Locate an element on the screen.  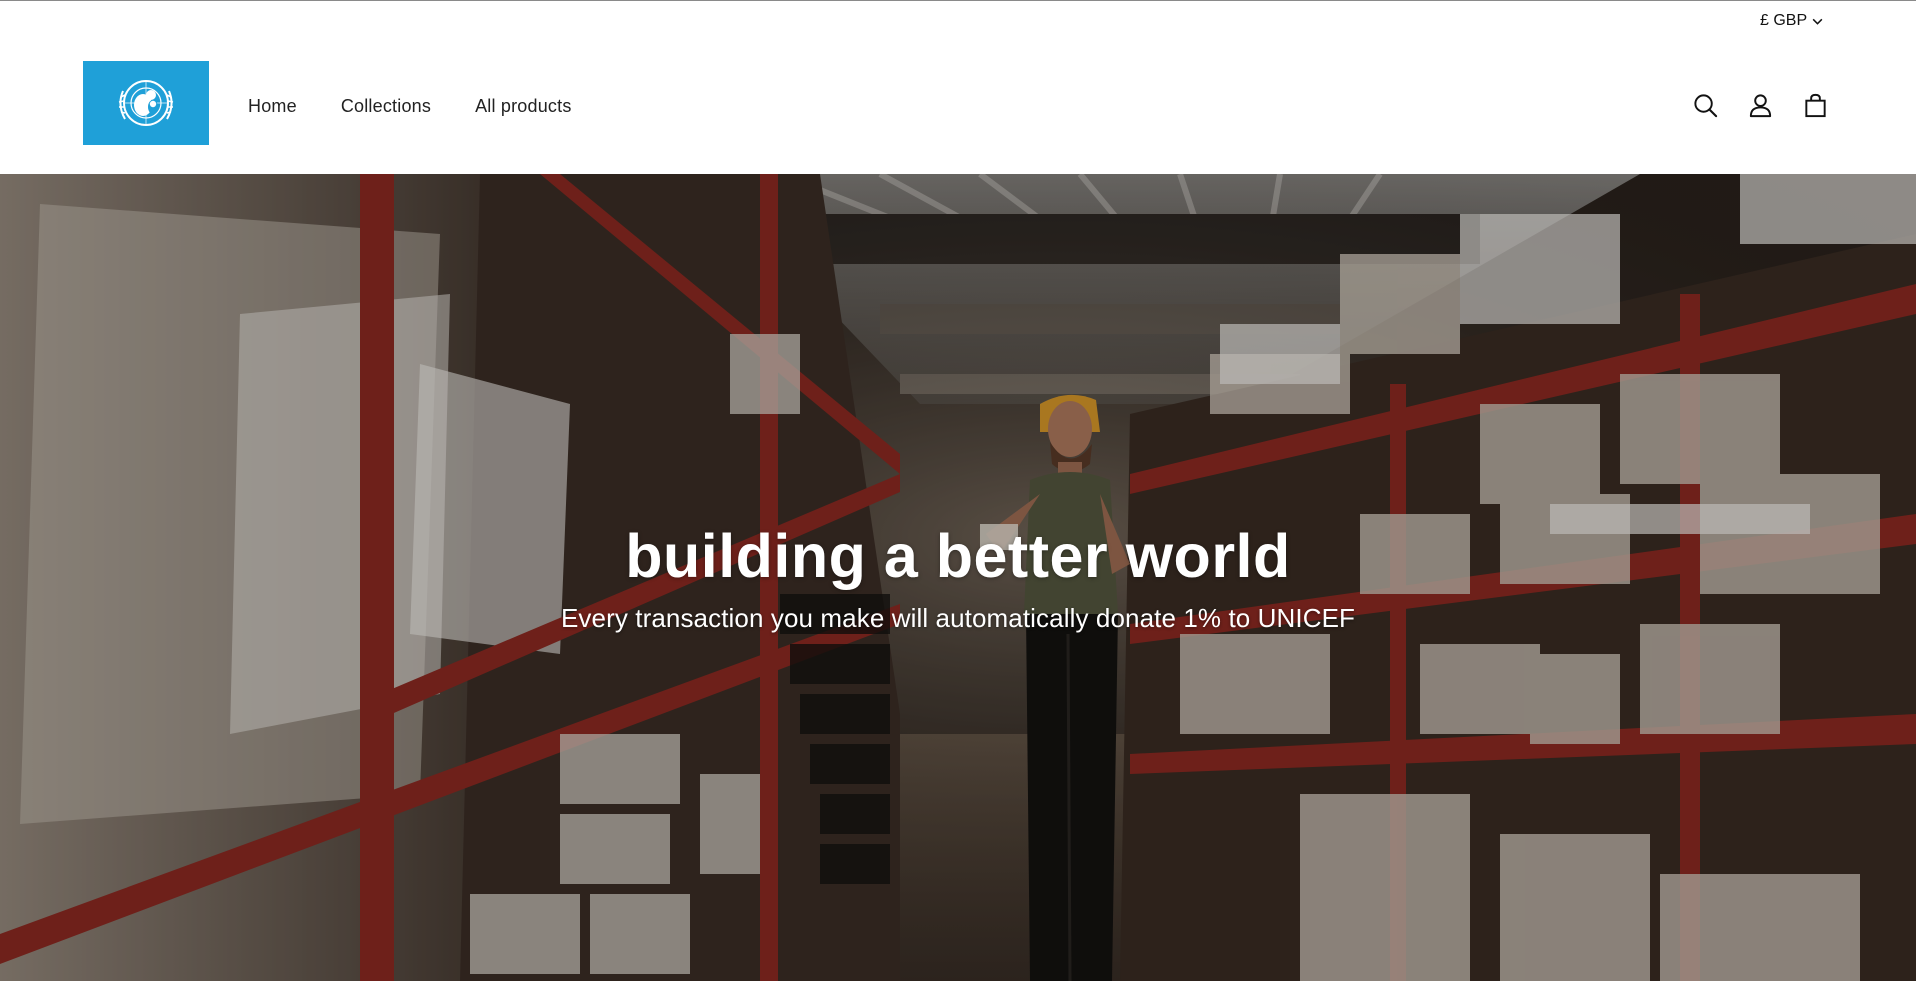
chevron-down-icon is located at coordinates (1817, 21).